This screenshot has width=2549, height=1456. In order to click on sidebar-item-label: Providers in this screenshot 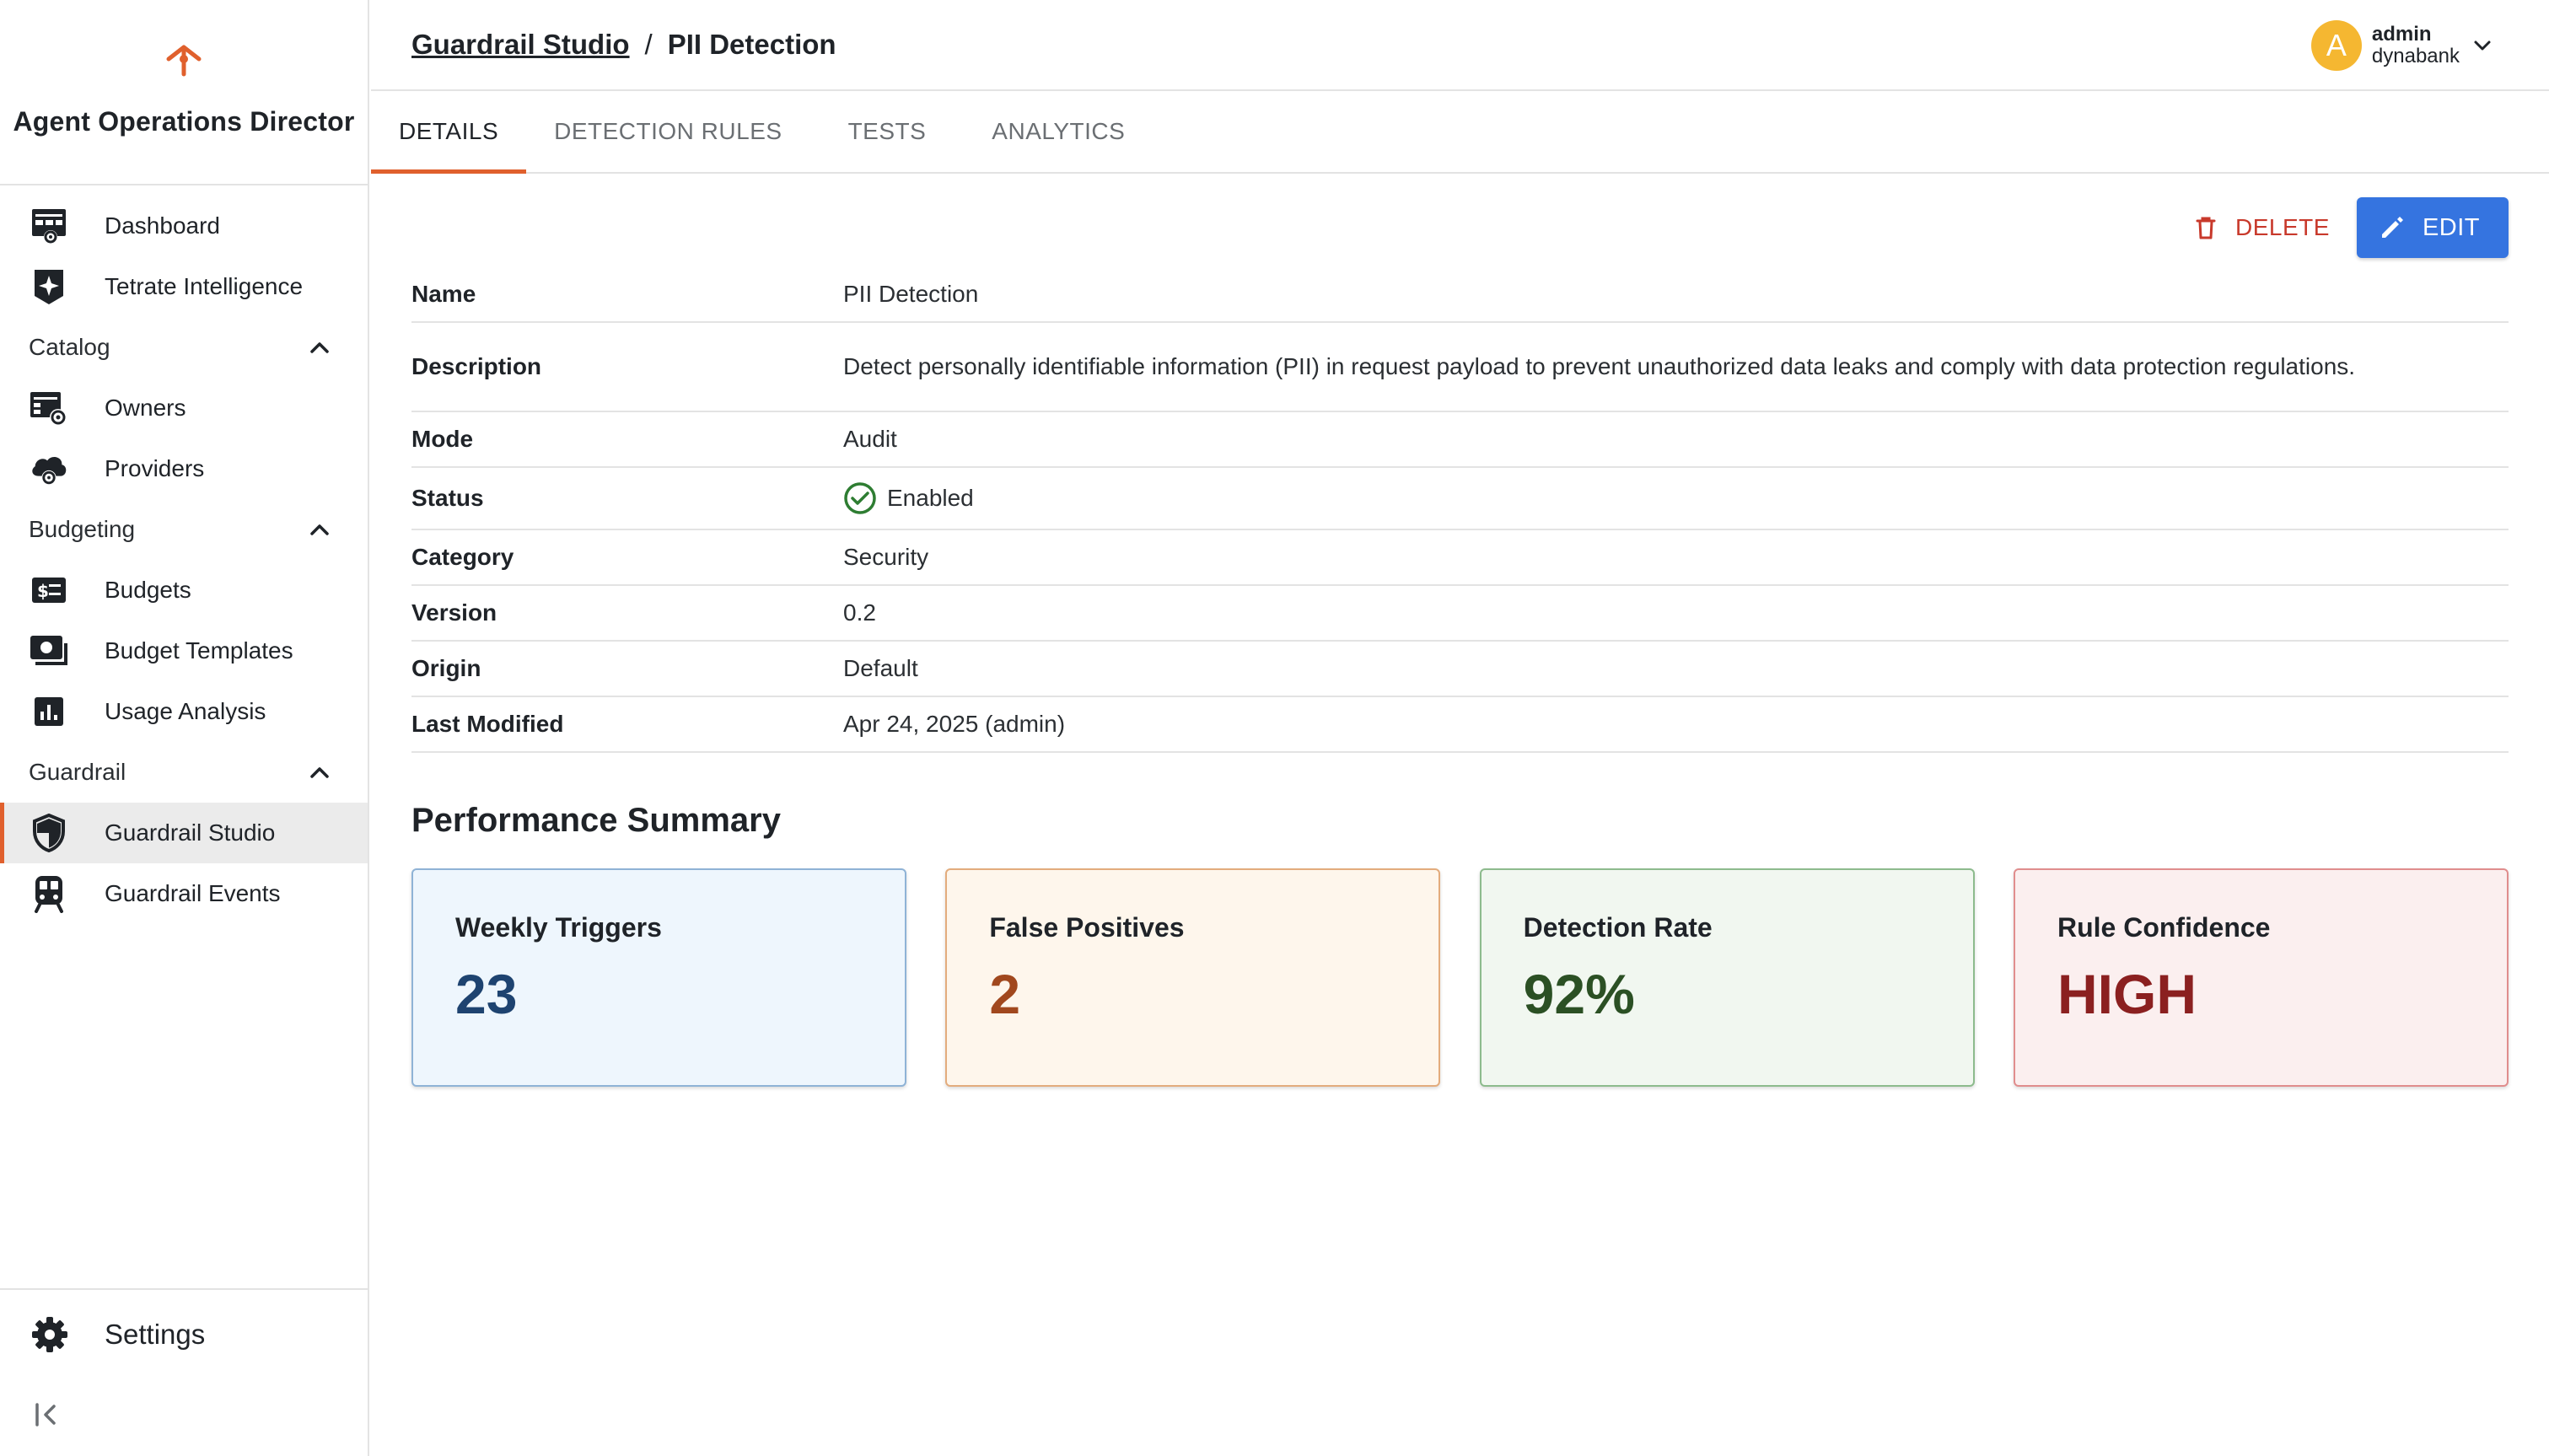, I will do `click(155, 468)`.